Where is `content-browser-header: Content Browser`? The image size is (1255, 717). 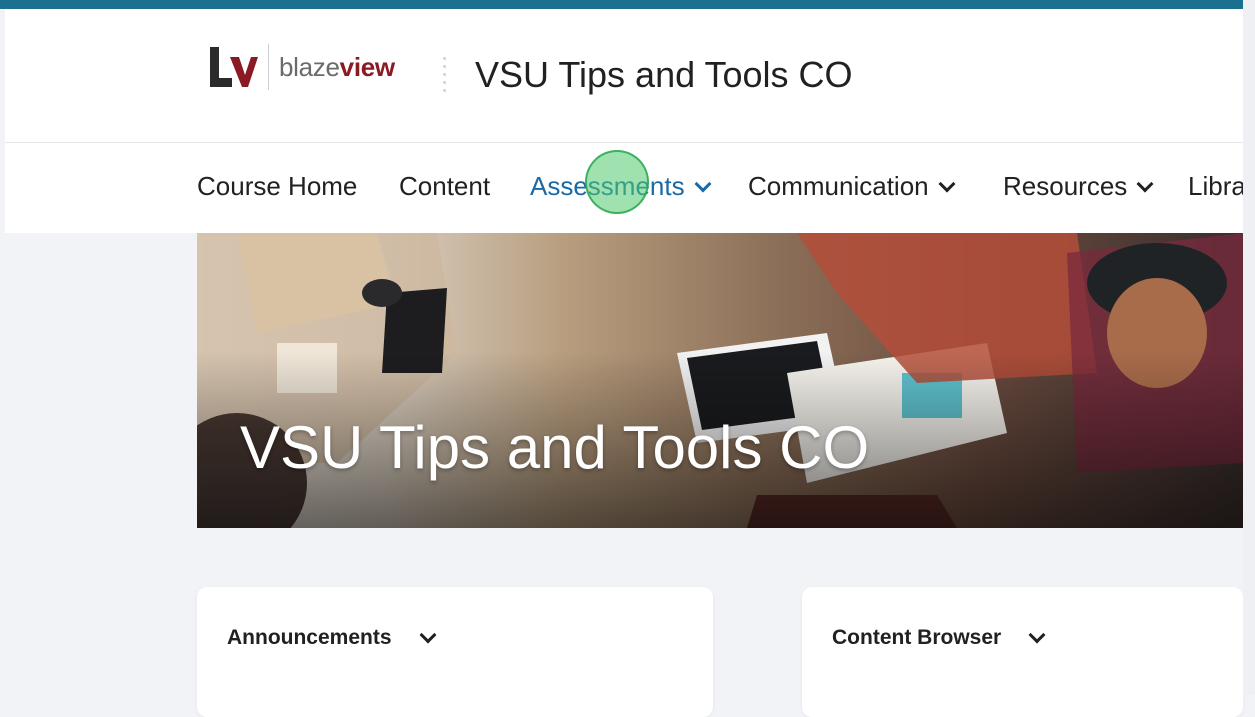
content-browser-header: Content Browser is located at coordinates (939, 638).